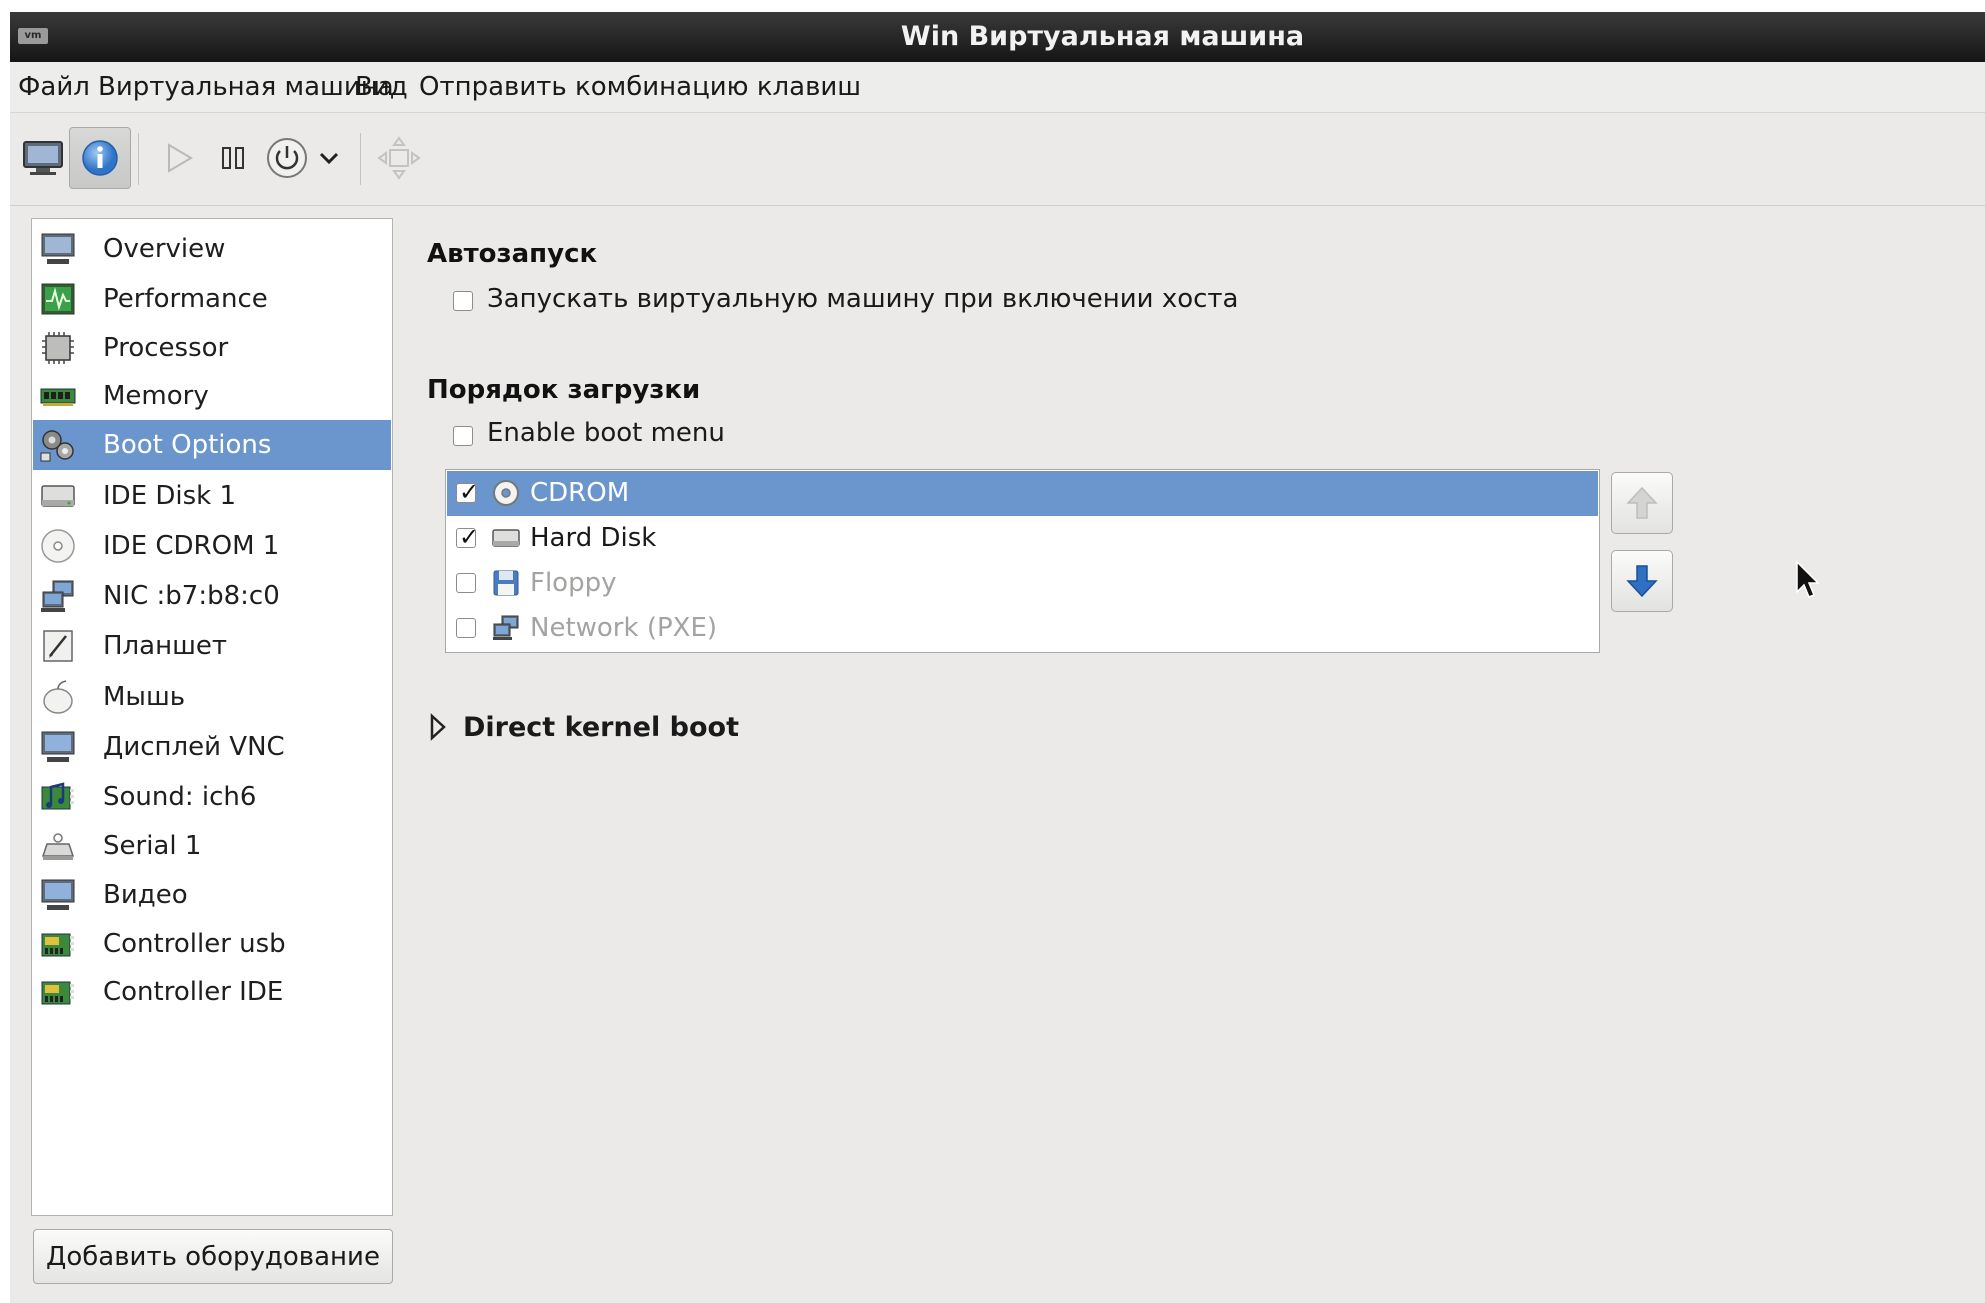 The image size is (1985, 1303). I want to click on sidebar-item-label: IDE CDROM 1, so click(191, 546).